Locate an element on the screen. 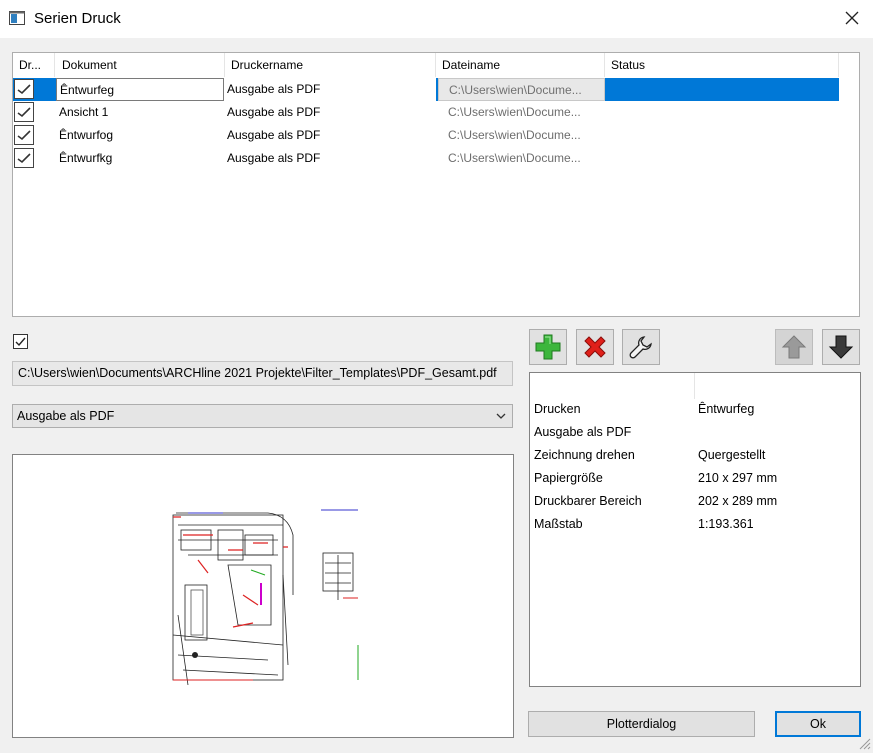  arrow-up-icon is located at coordinates (794, 347).